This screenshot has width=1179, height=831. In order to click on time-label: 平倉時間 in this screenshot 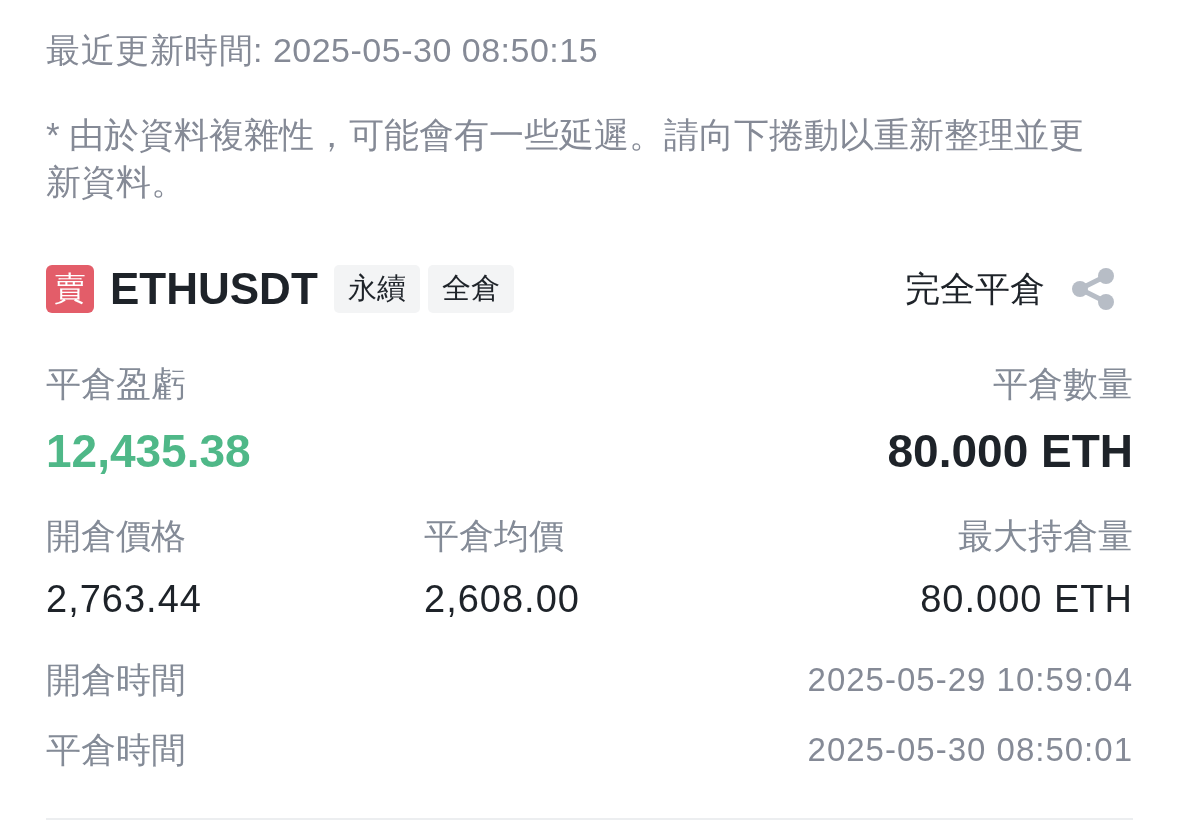, I will do `click(116, 750)`.